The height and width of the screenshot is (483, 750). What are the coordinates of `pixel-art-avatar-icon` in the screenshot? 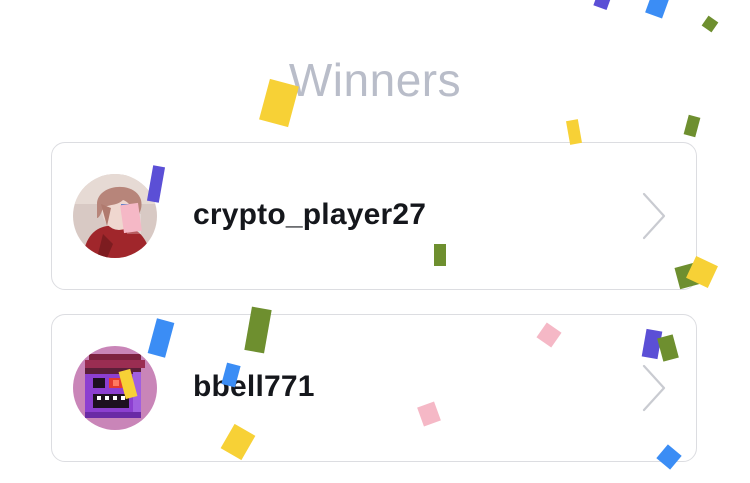 It's located at (115, 388).